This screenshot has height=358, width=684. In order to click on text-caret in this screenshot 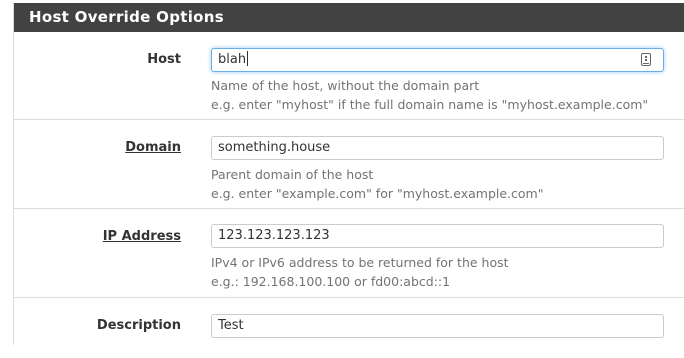, I will do `click(248, 58)`.